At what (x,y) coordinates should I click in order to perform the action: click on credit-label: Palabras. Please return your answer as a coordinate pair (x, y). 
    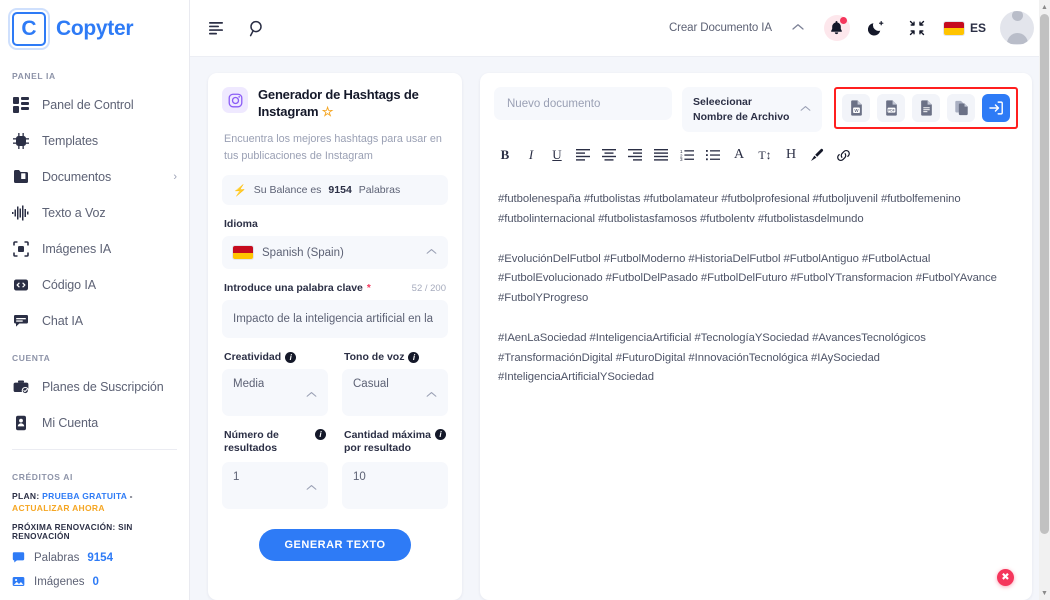
    Looking at the image, I should click on (57, 557).